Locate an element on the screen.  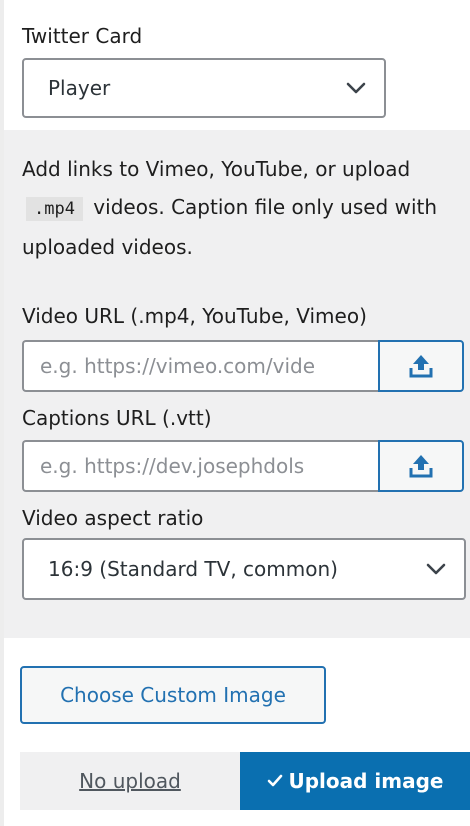
captions-url-upload-button is located at coordinates (421, 466).